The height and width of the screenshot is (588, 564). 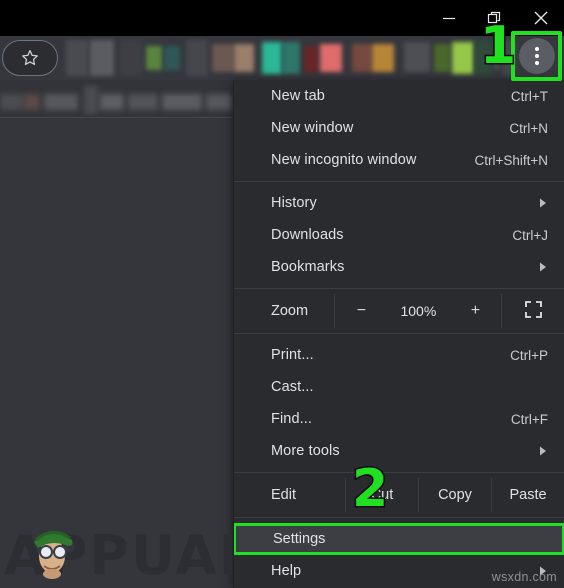 I want to click on menu-item-history: History, so click(x=399, y=203).